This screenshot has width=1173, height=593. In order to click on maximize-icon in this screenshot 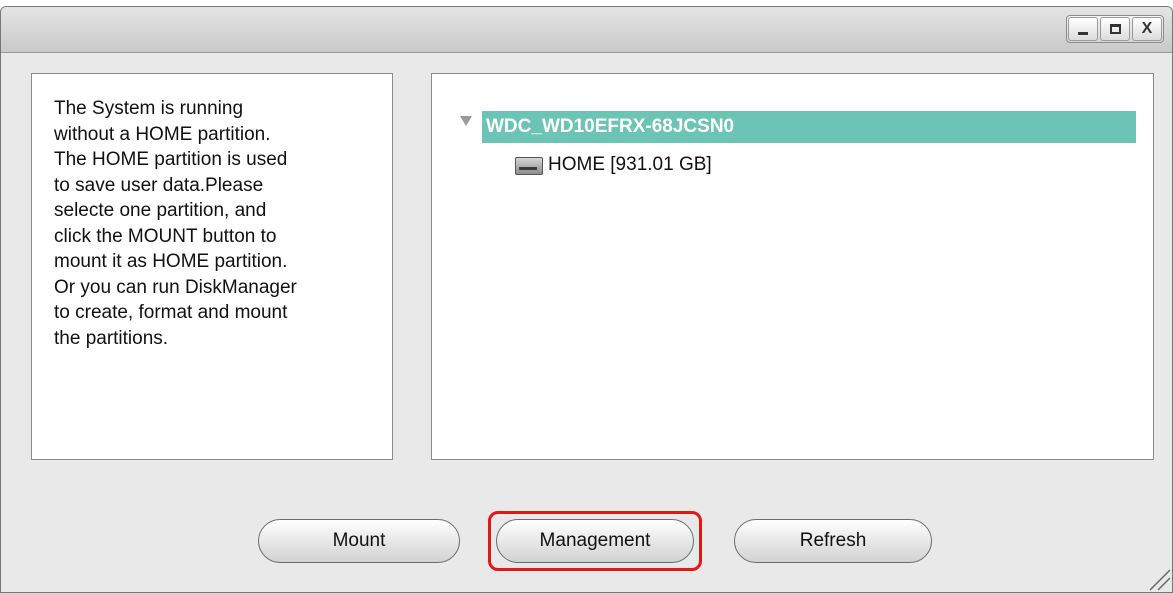, I will do `click(1115, 29)`.